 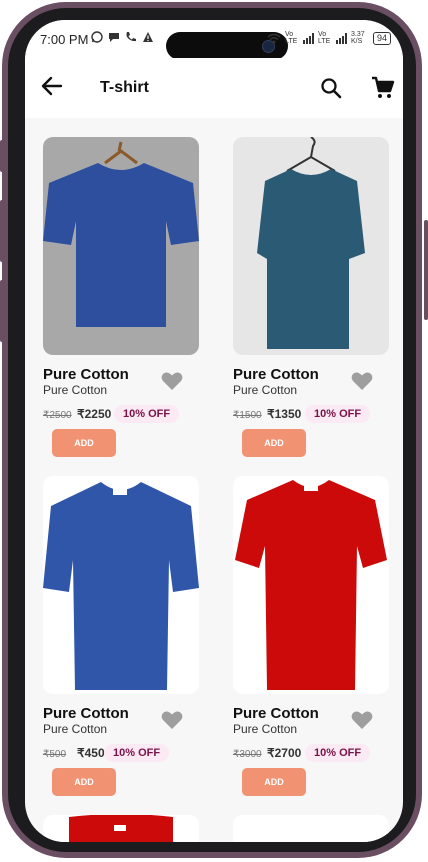 I want to click on call-icon, so click(x=131, y=37).